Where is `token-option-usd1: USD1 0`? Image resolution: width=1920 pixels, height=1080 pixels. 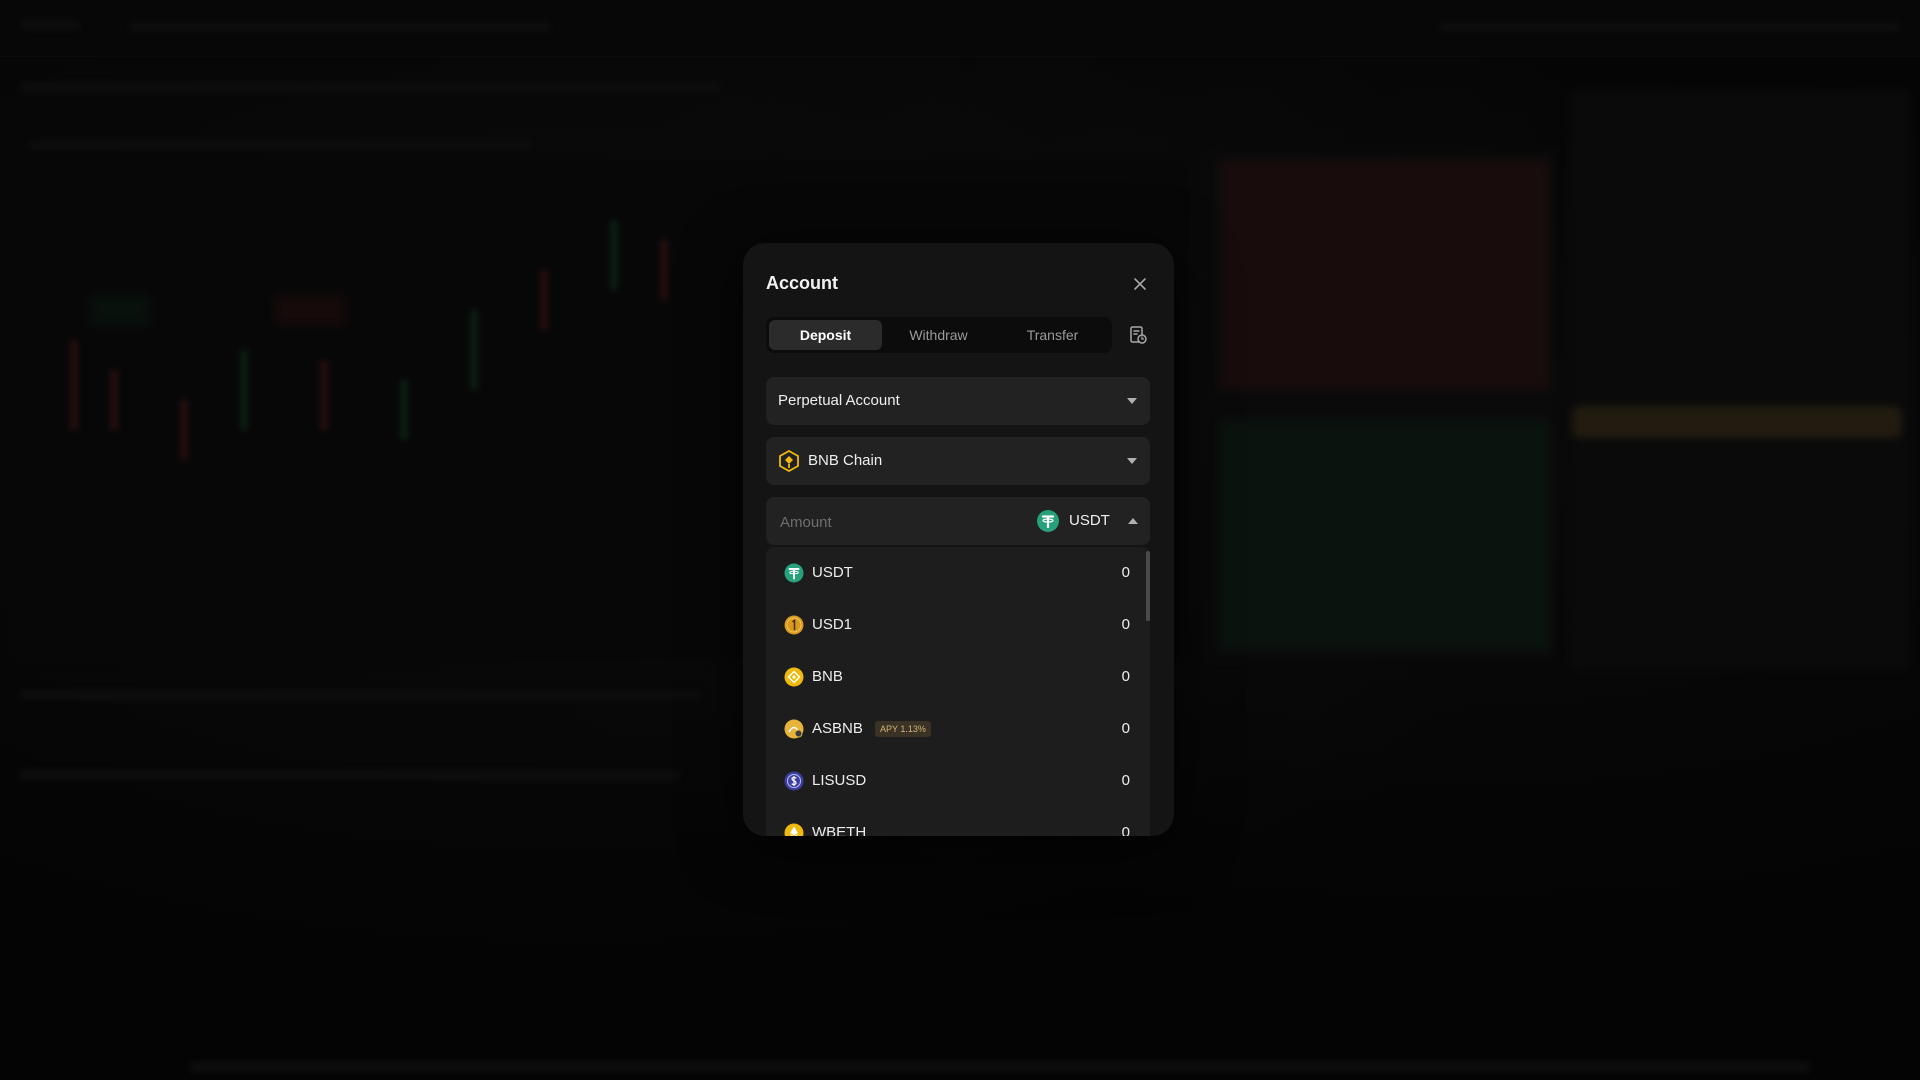
token-option-usd1: USD1 0 is located at coordinates (958, 625).